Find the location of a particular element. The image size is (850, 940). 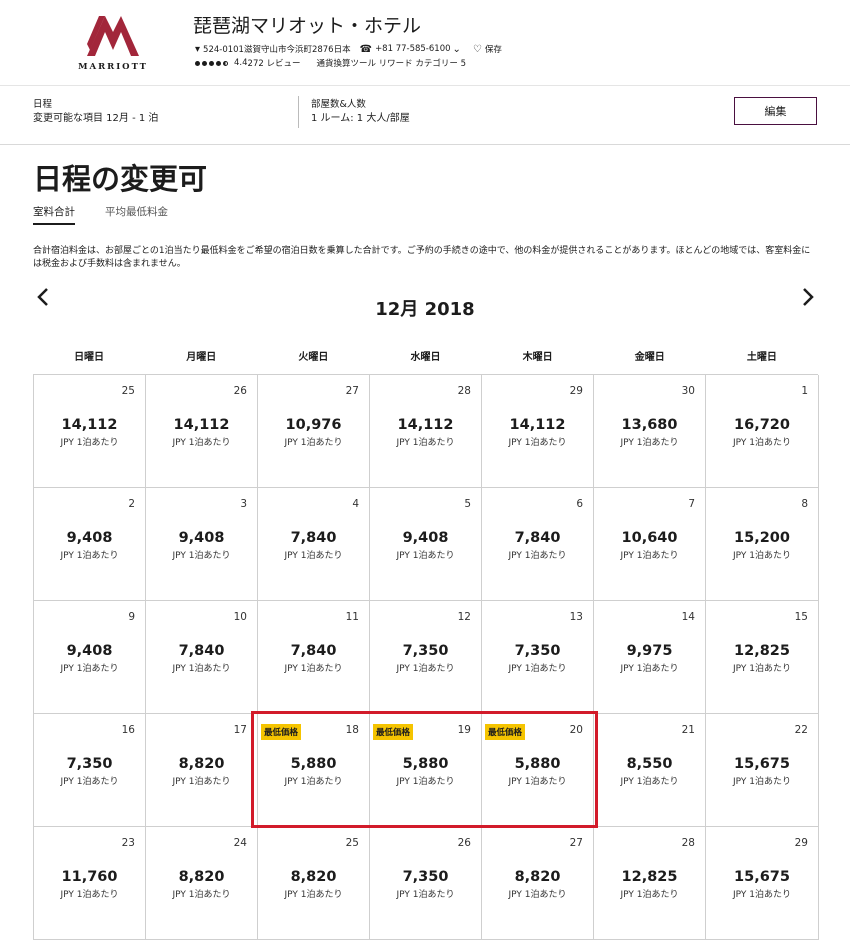

hotel-phone: +81 77-585-6100 is located at coordinates (412, 49).